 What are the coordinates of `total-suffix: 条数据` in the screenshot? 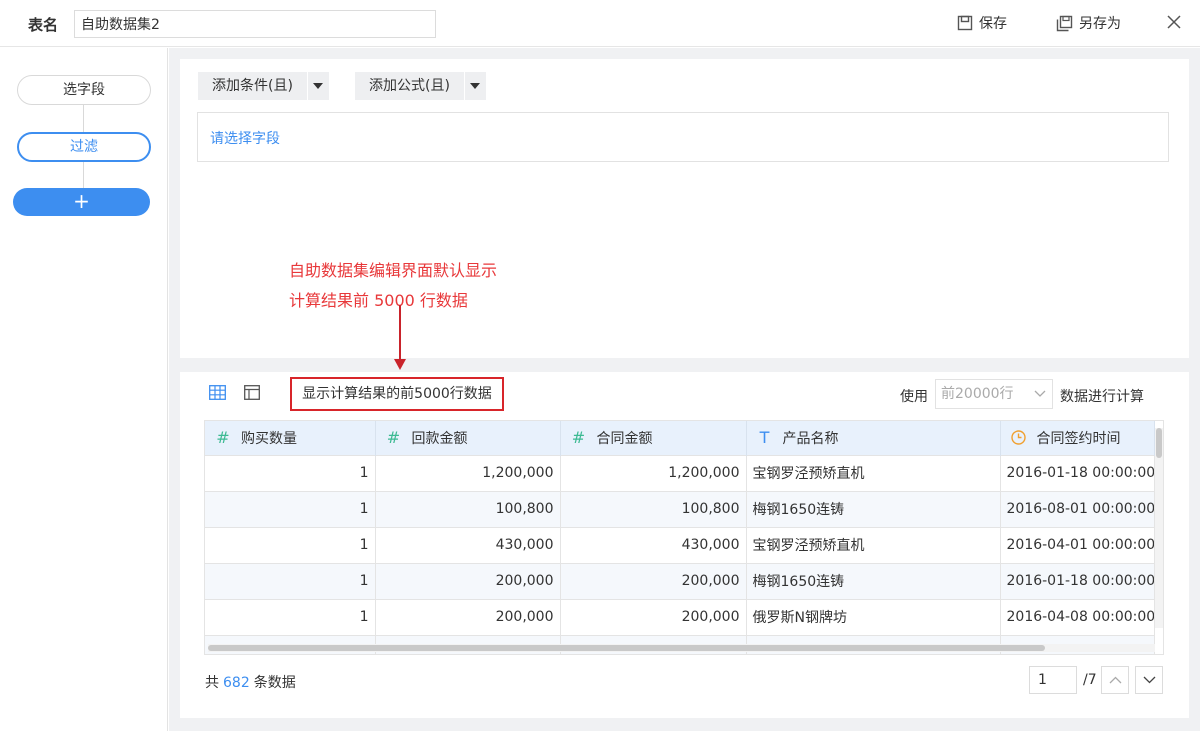 It's located at (274, 683).